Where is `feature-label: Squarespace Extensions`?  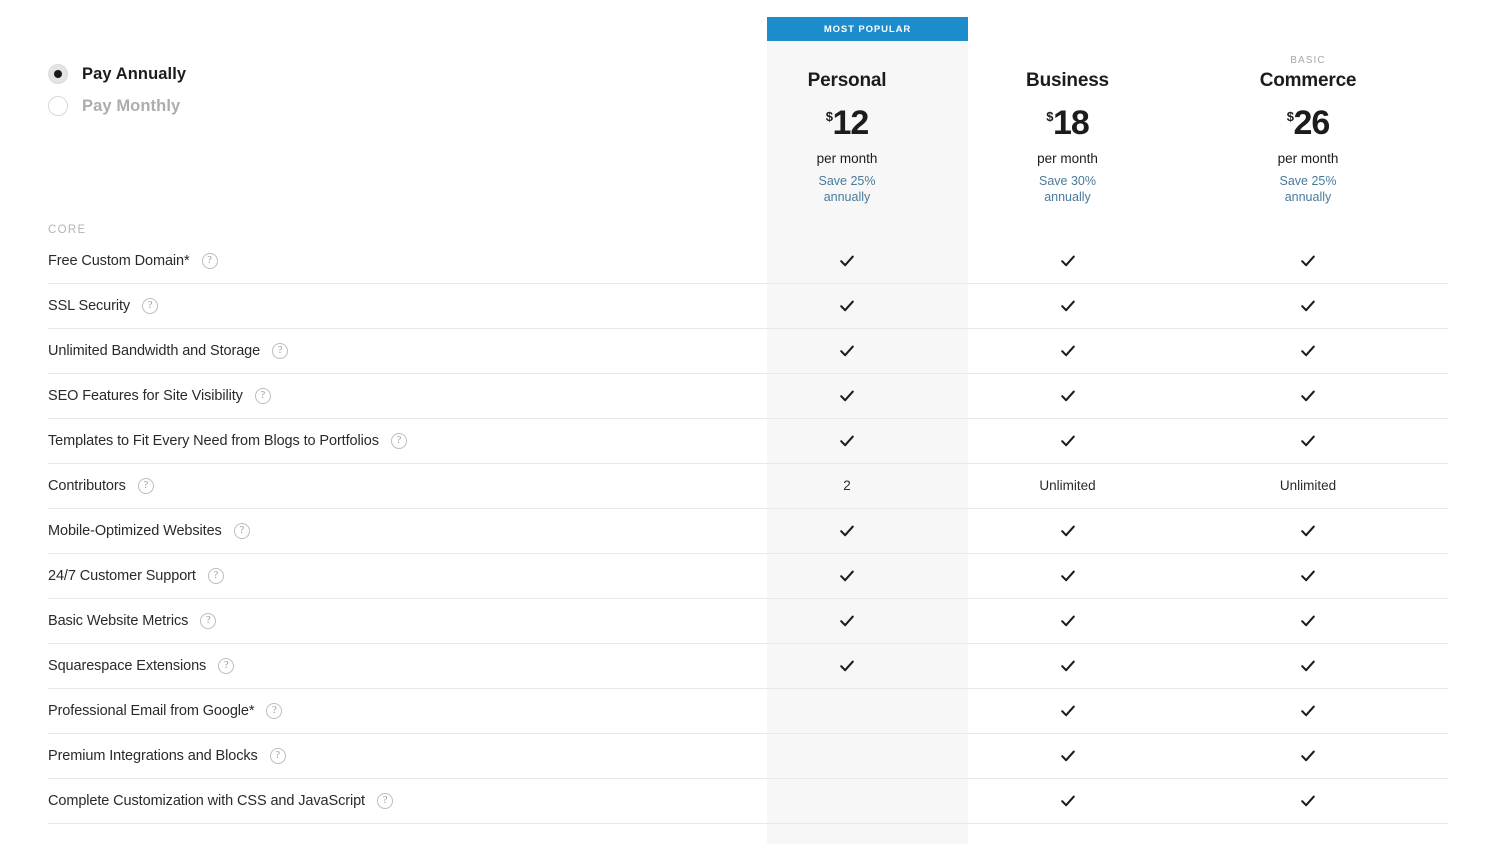 feature-label: Squarespace Extensions is located at coordinates (127, 665).